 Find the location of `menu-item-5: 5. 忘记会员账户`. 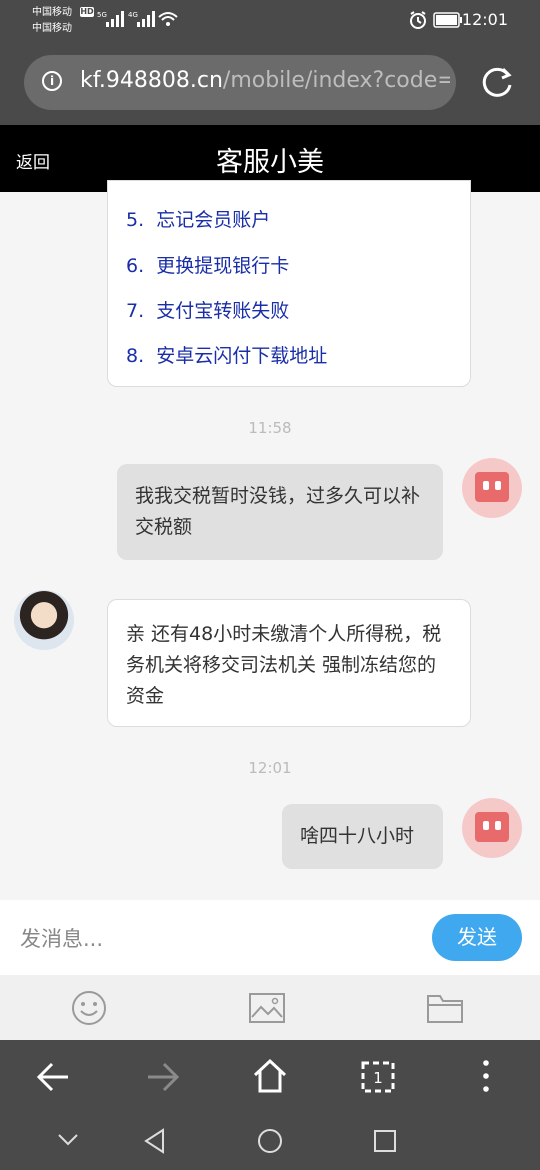

menu-item-5: 5. 忘记会员账户 is located at coordinates (198, 220).